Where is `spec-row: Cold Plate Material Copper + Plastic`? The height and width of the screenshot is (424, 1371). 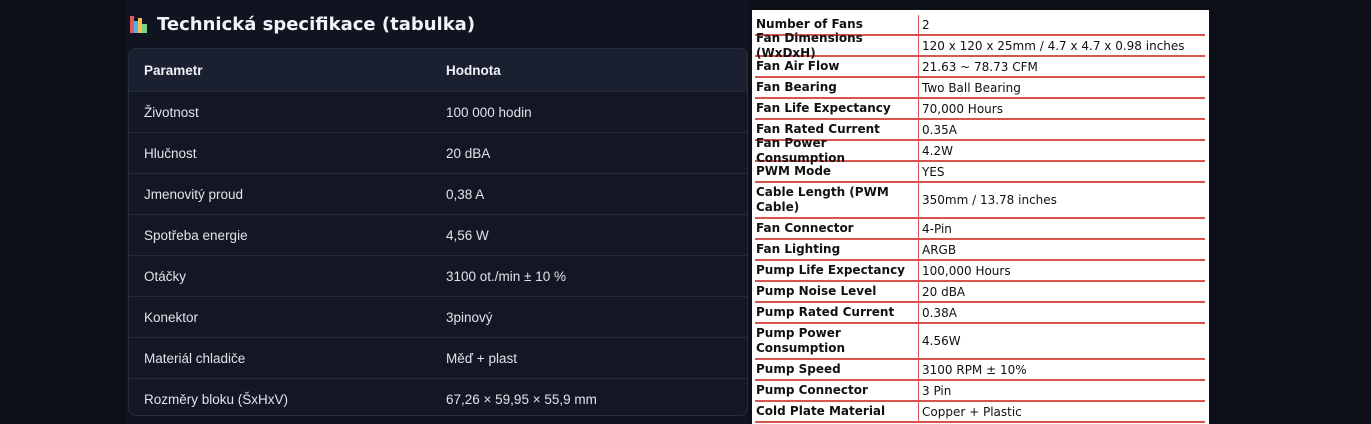
spec-row: Cold Plate Material Copper + Plastic is located at coordinates (980, 412).